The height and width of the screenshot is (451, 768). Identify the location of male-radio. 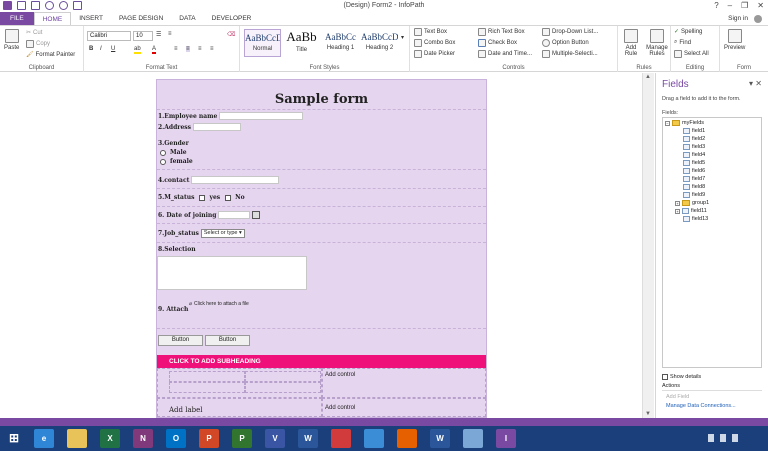
(163, 152).